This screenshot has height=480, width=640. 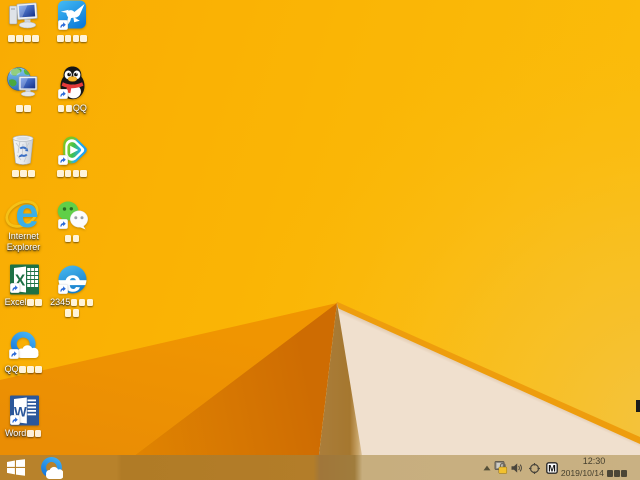 What do you see at coordinates (26, 216) in the screenshot?
I see `svg-text: e` at bounding box center [26, 216].